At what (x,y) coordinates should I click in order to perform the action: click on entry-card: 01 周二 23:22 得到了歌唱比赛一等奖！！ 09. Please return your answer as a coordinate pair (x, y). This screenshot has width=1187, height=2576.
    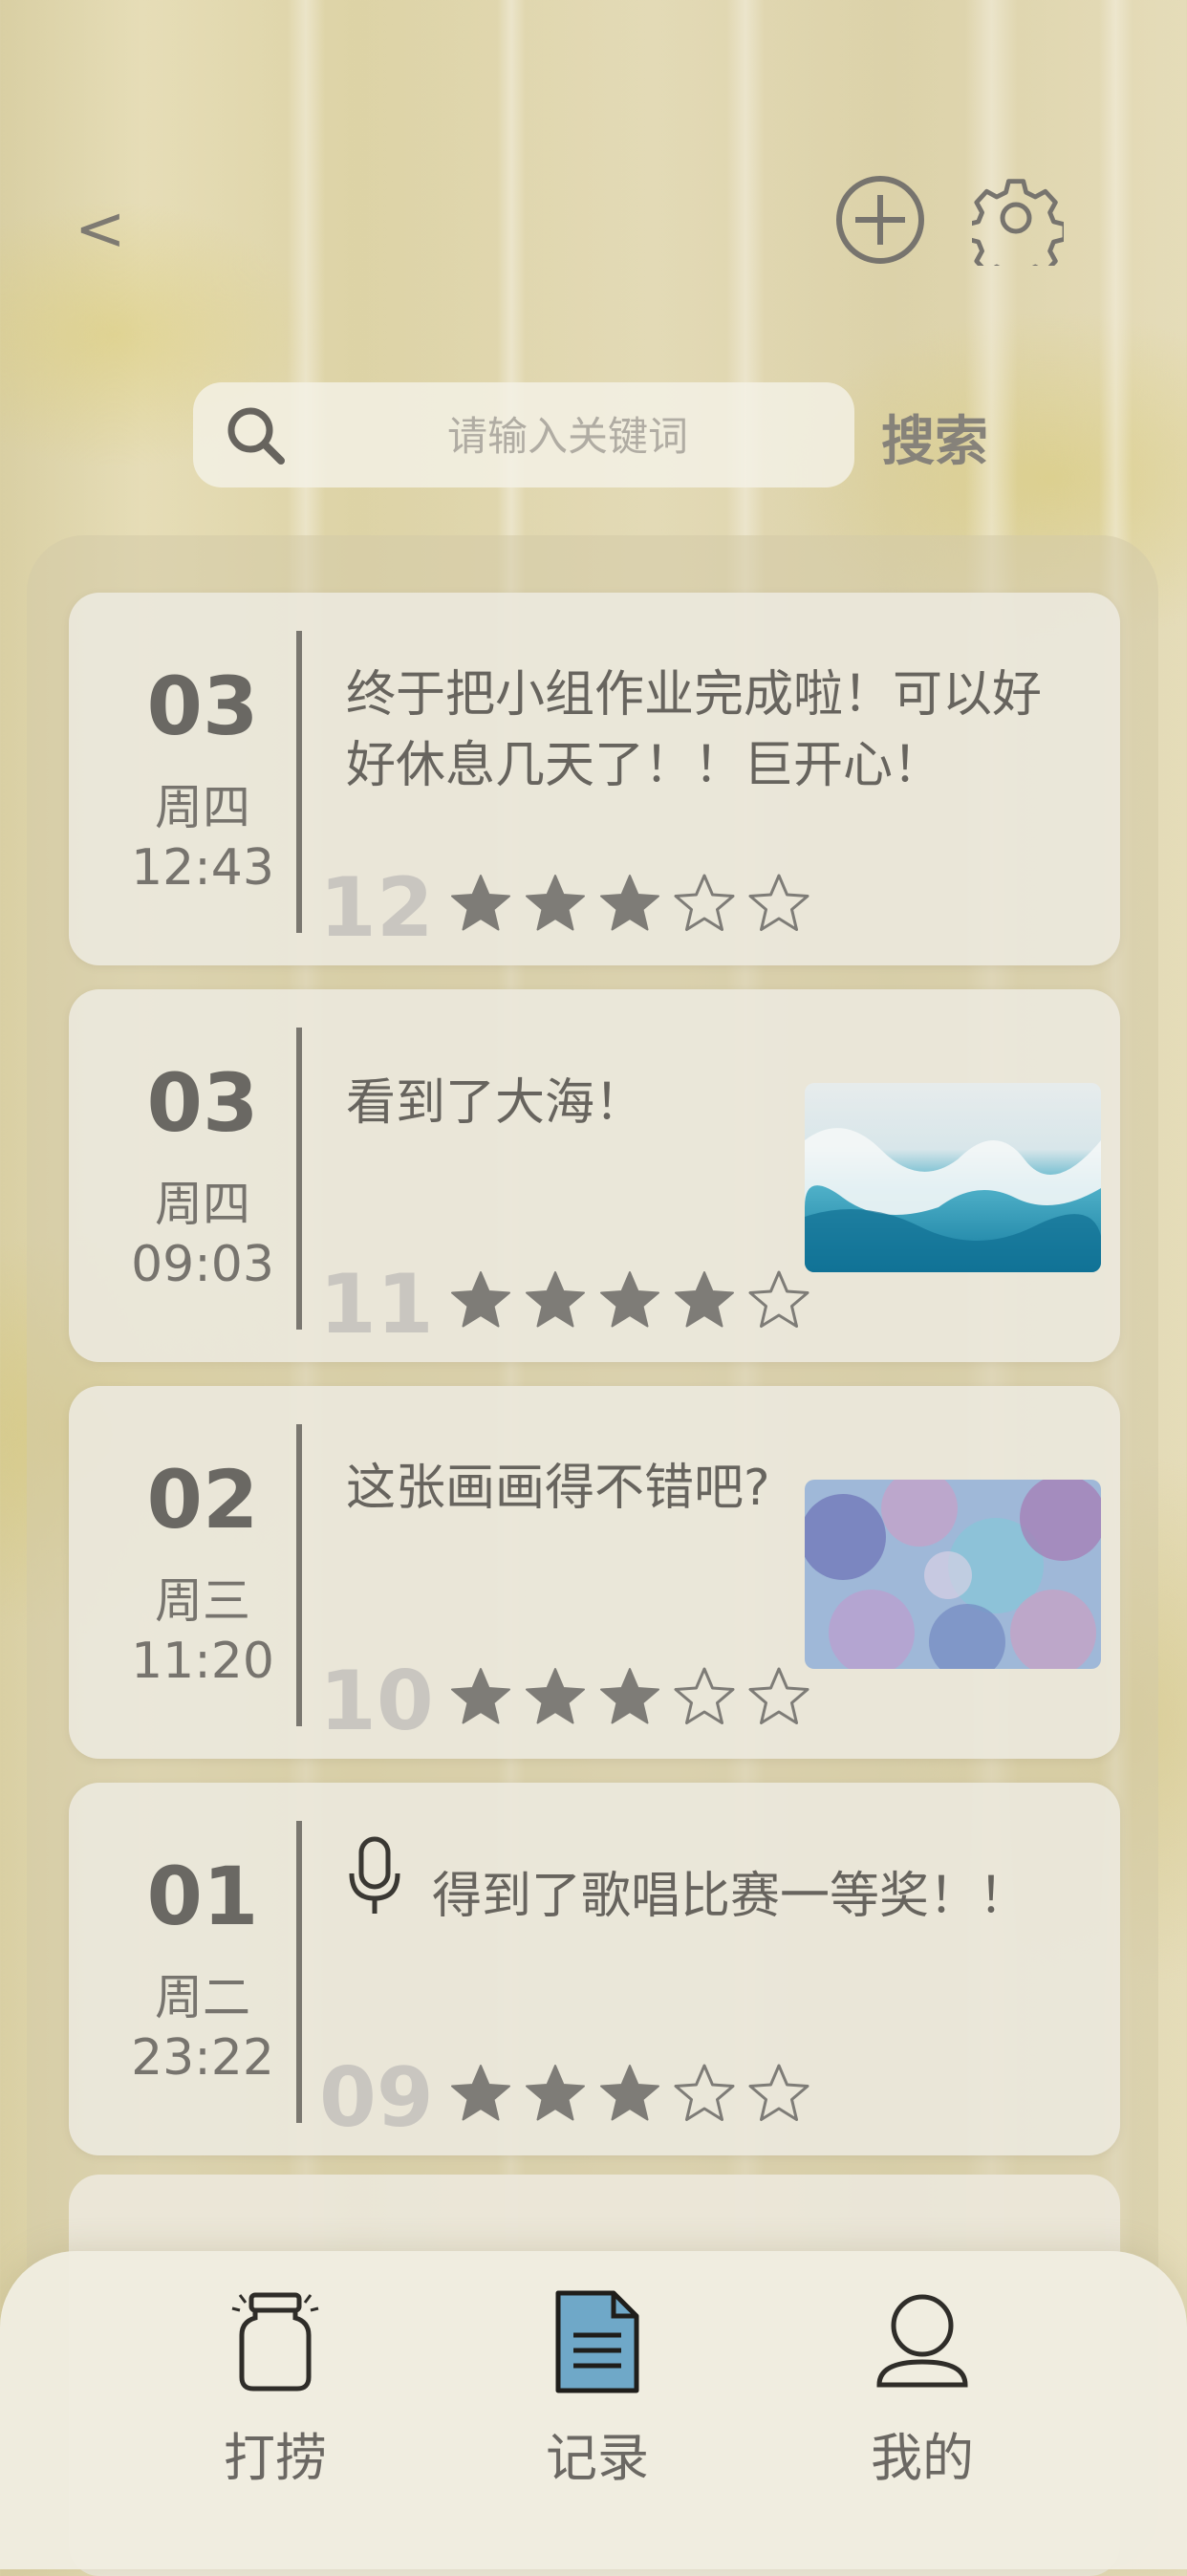
    Looking at the image, I should click on (594, 1969).